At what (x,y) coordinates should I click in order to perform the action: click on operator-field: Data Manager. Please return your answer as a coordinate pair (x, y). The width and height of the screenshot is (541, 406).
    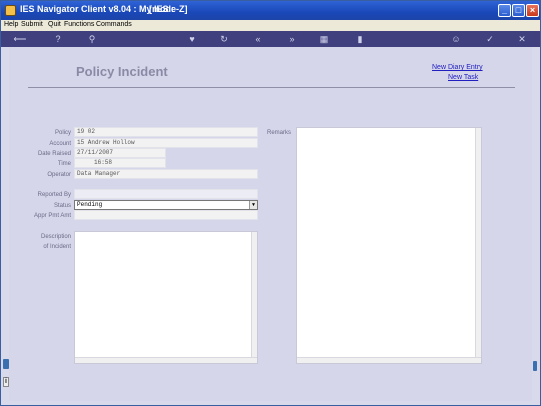
    Looking at the image, I should click on (166, 174).